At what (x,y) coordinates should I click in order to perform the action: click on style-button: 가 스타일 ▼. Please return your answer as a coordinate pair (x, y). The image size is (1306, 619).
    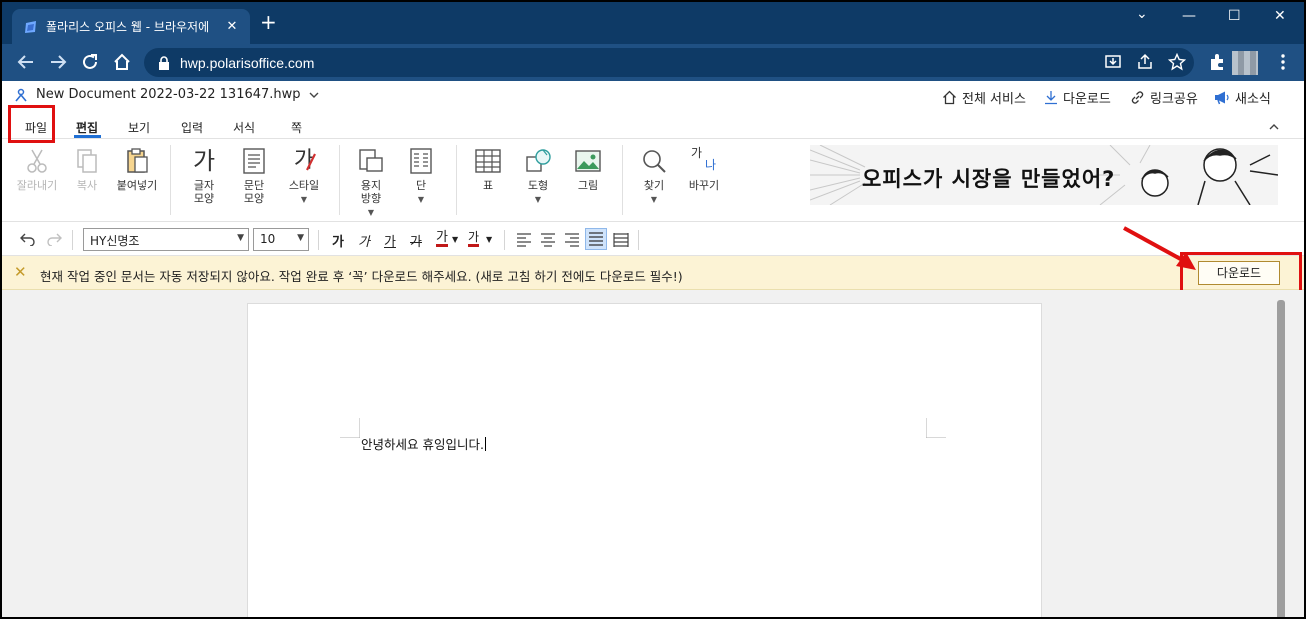
    Looking at the image, I should click on (304, 176).